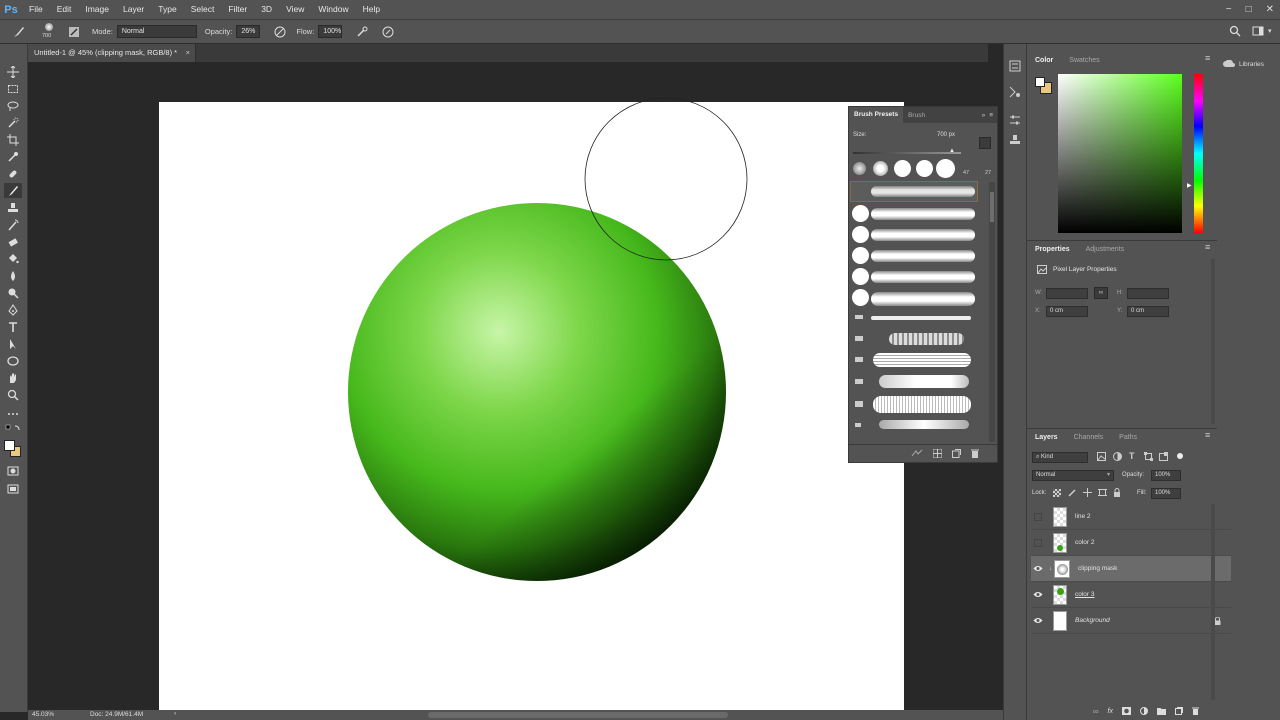  I want to click on fill-input: 100%, so click(1166, 493).